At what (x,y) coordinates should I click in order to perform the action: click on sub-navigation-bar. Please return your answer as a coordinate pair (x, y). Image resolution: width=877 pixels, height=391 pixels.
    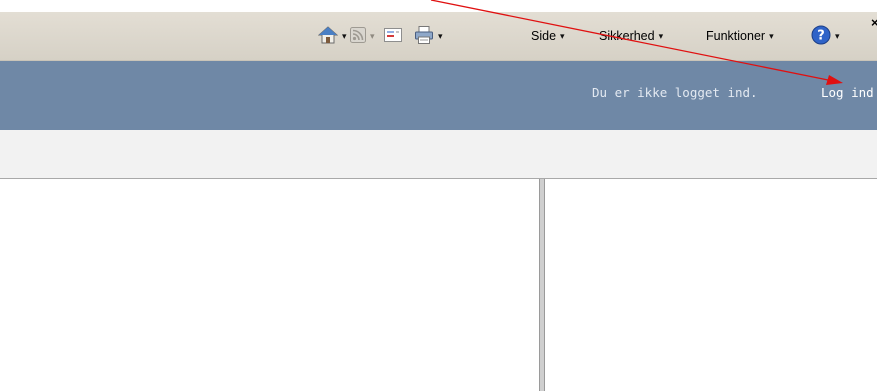
    Looking at the image, I should click on (438, 154).